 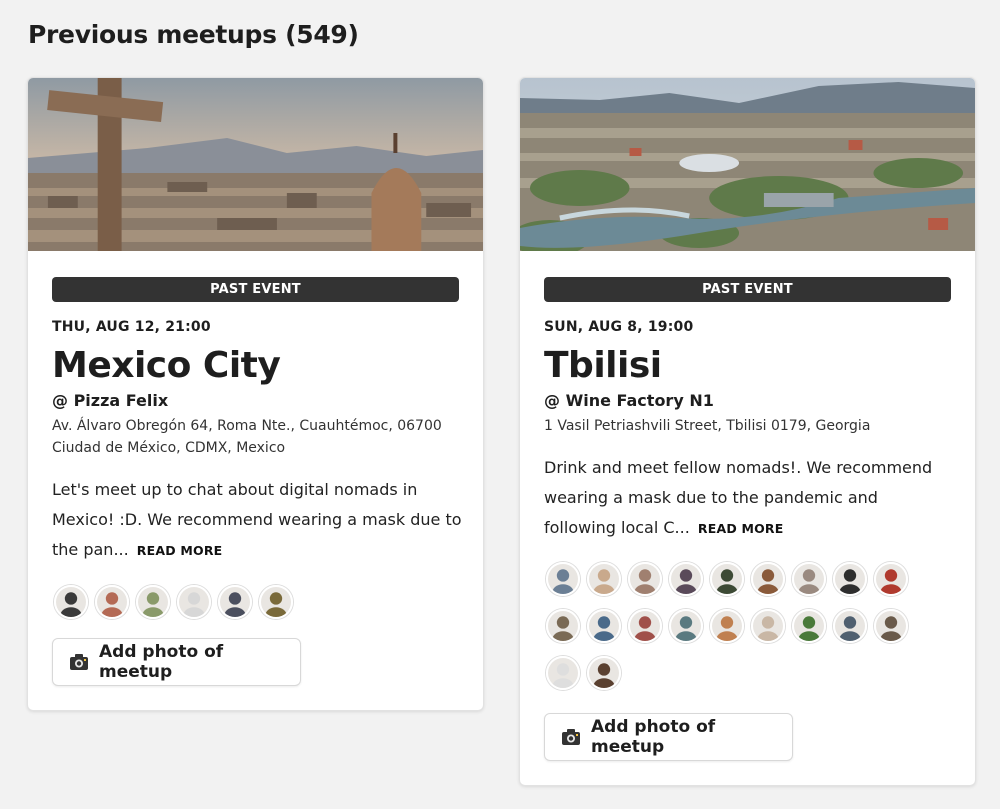 What do you see at coordinates (619, 327) in the screenshot?
I see `event-date: SUN, AUG 8, 19:00` at bounding box center [619, 327].